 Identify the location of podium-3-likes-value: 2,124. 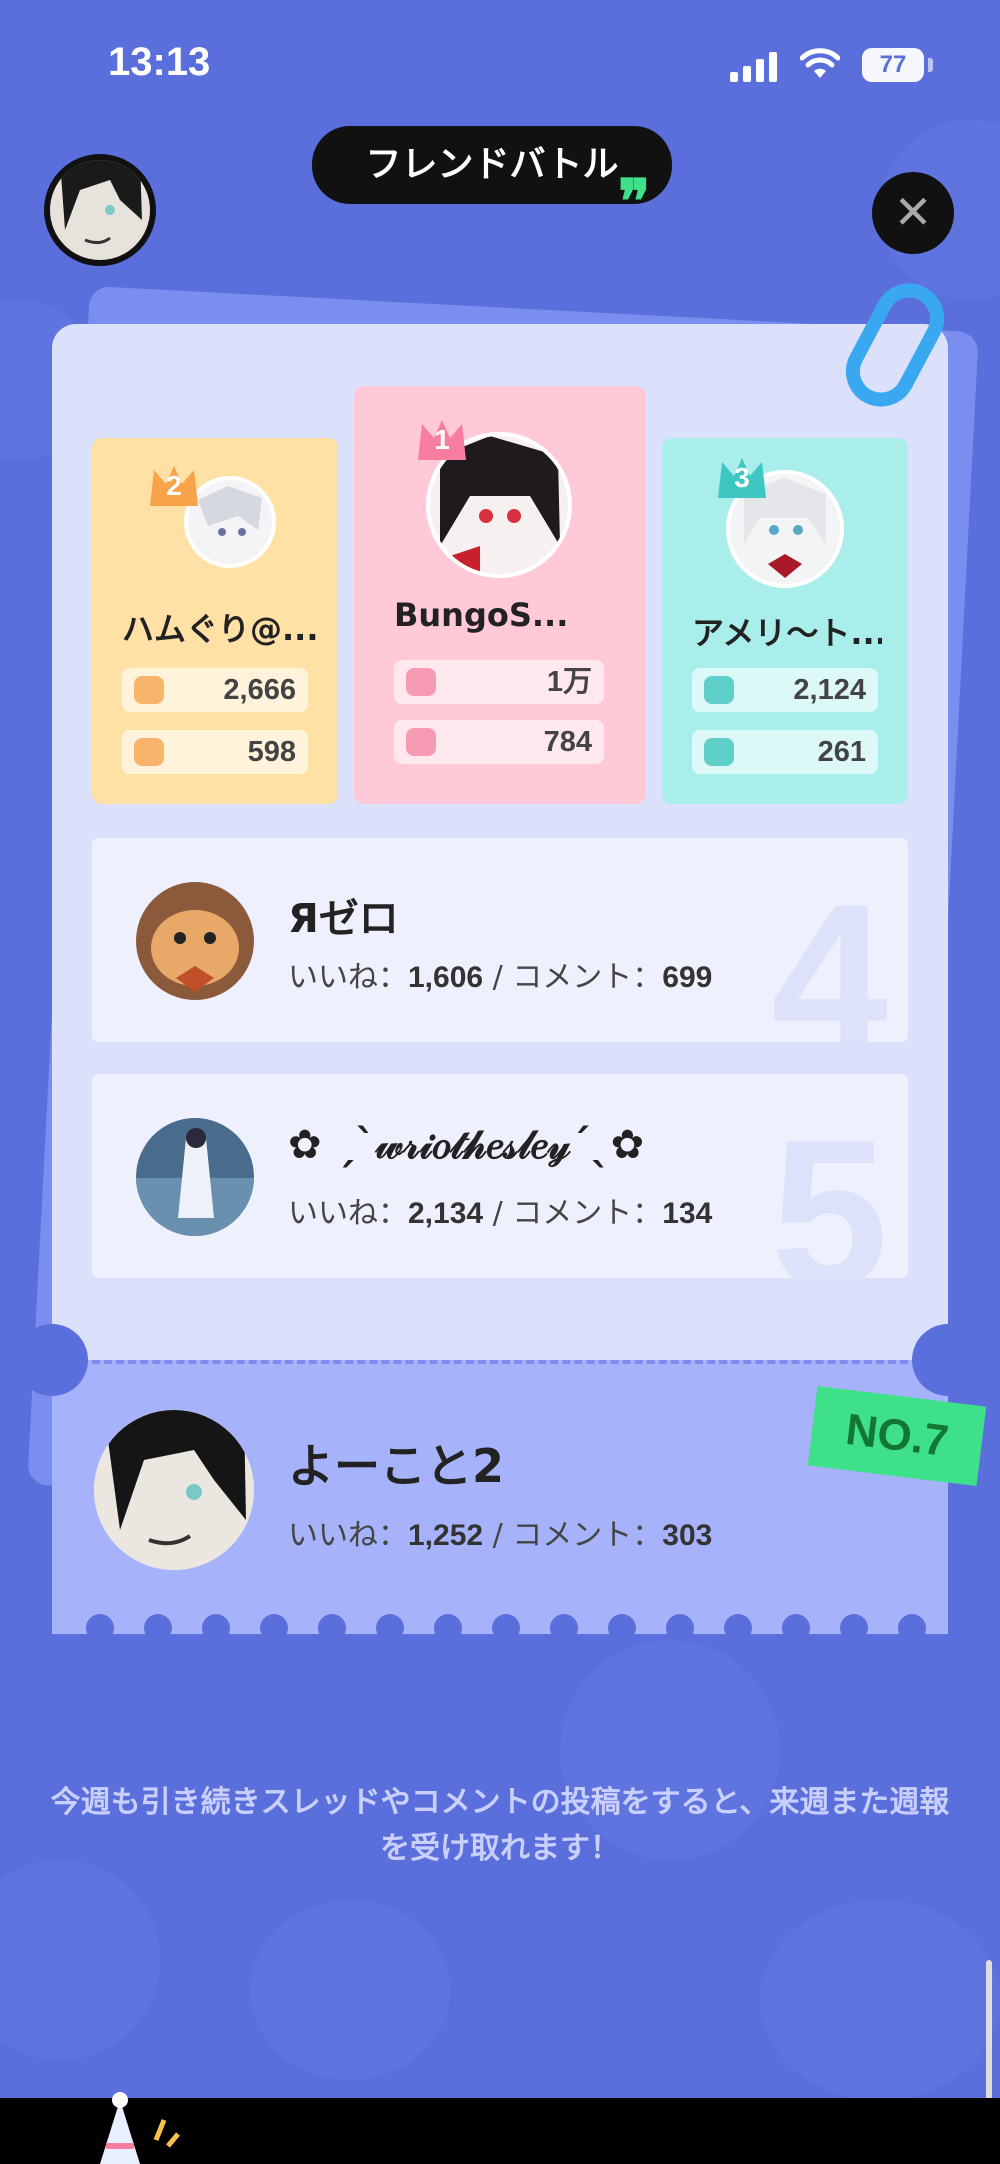
(829, 690).